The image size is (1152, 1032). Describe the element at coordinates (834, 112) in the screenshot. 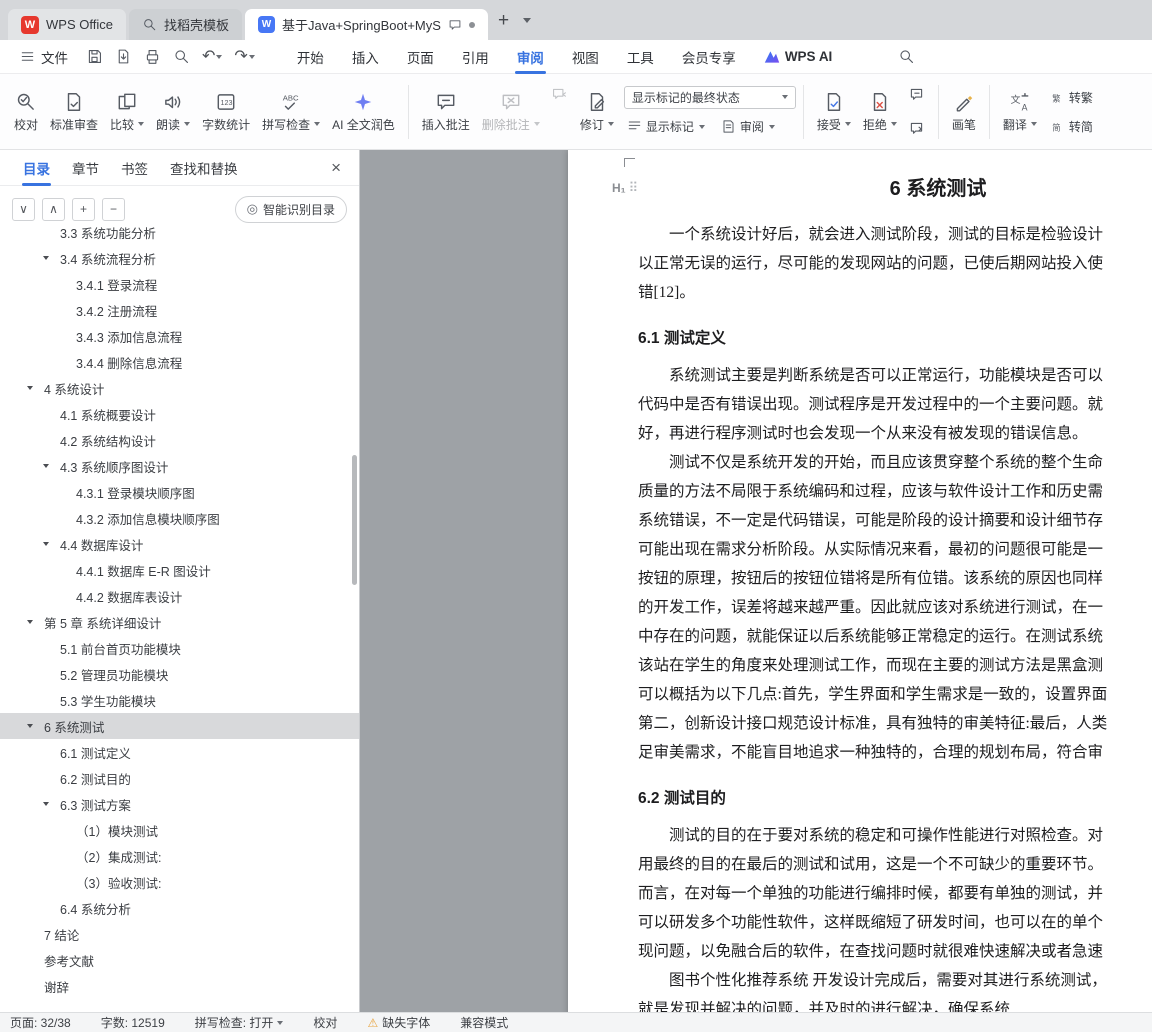

I see `accept-button: 接受` at that location.